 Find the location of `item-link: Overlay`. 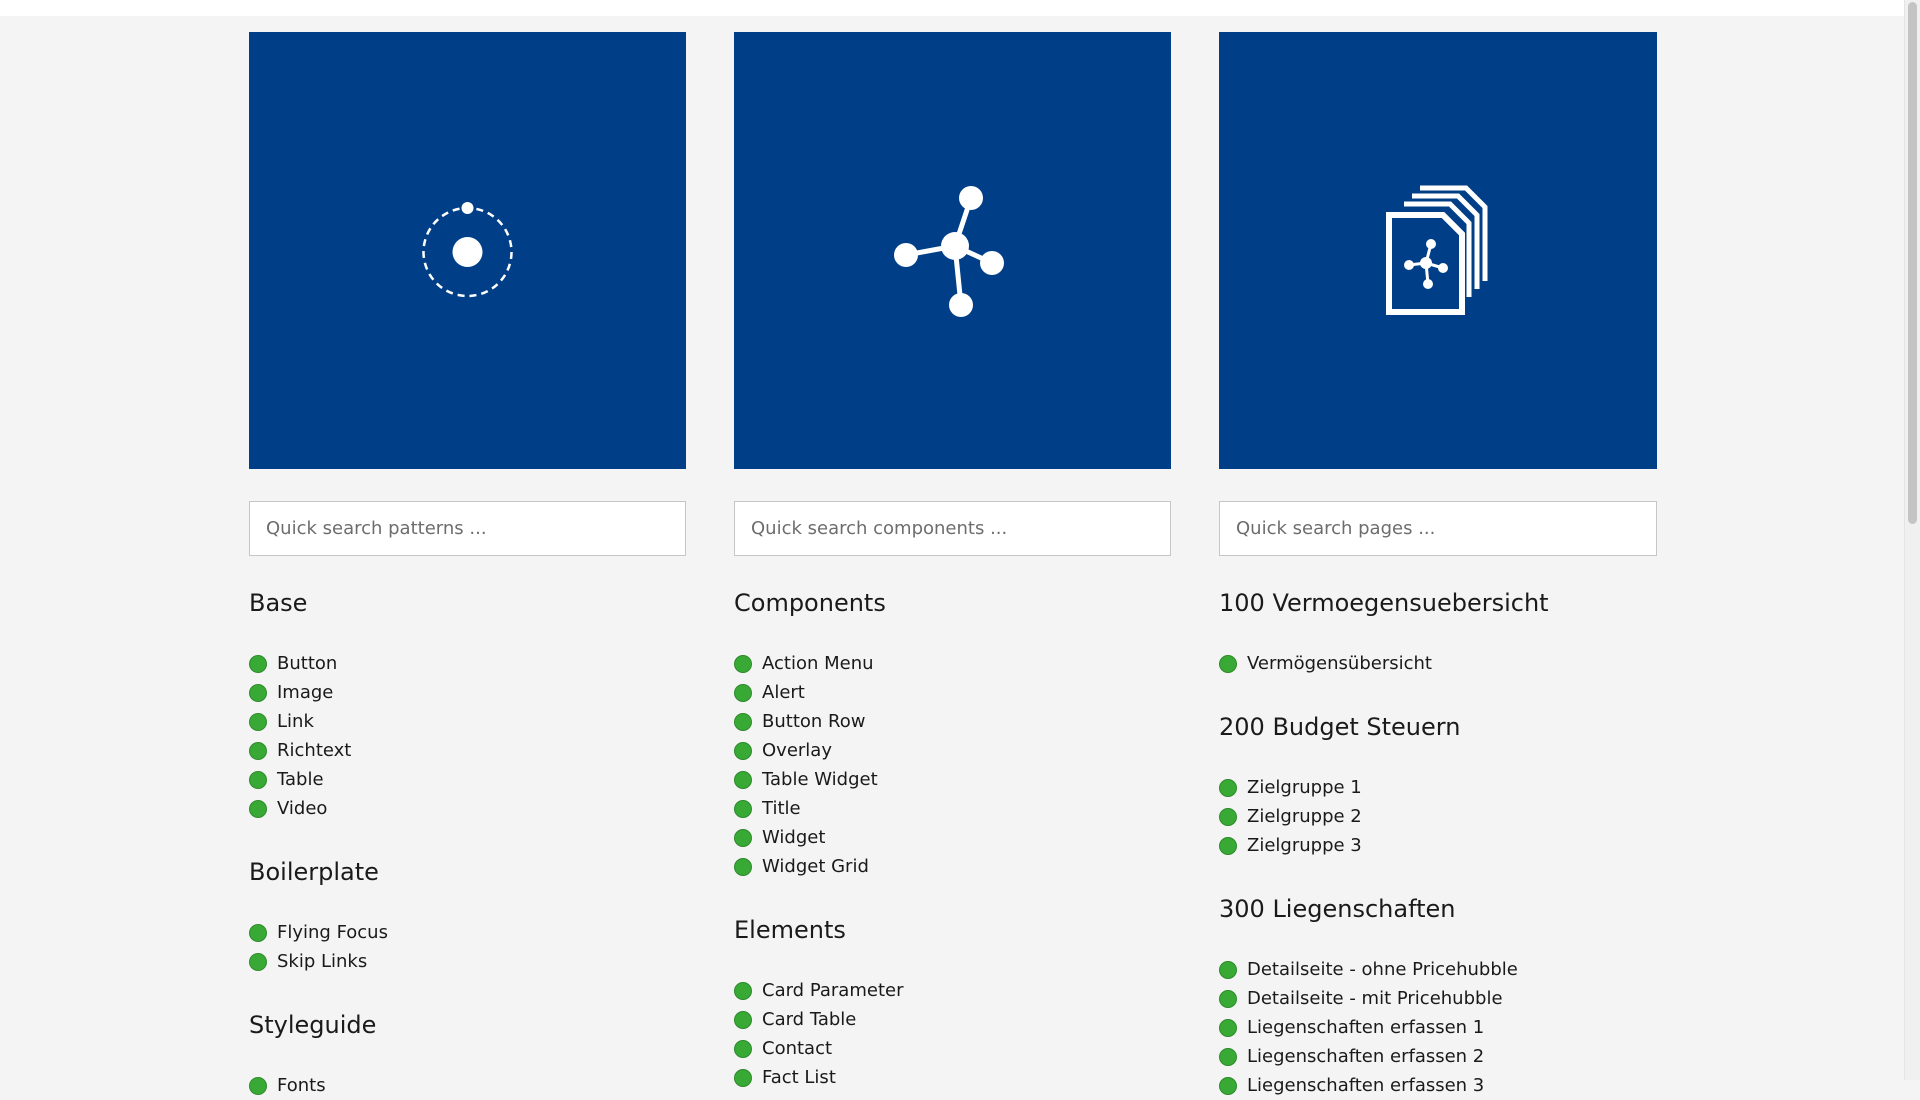

item-link: Overlay is located at coordinates (797, 750).